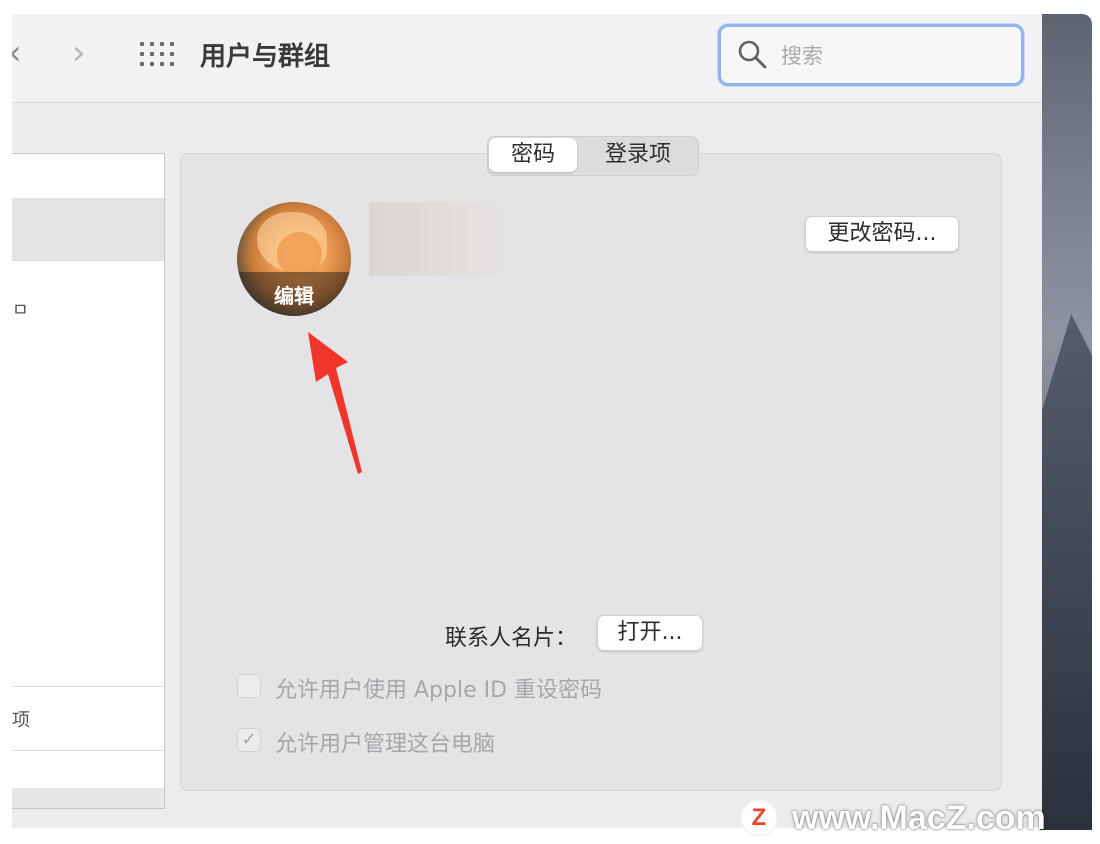  I want to click on chevron-left-icon: ‹, so click(17, 53).